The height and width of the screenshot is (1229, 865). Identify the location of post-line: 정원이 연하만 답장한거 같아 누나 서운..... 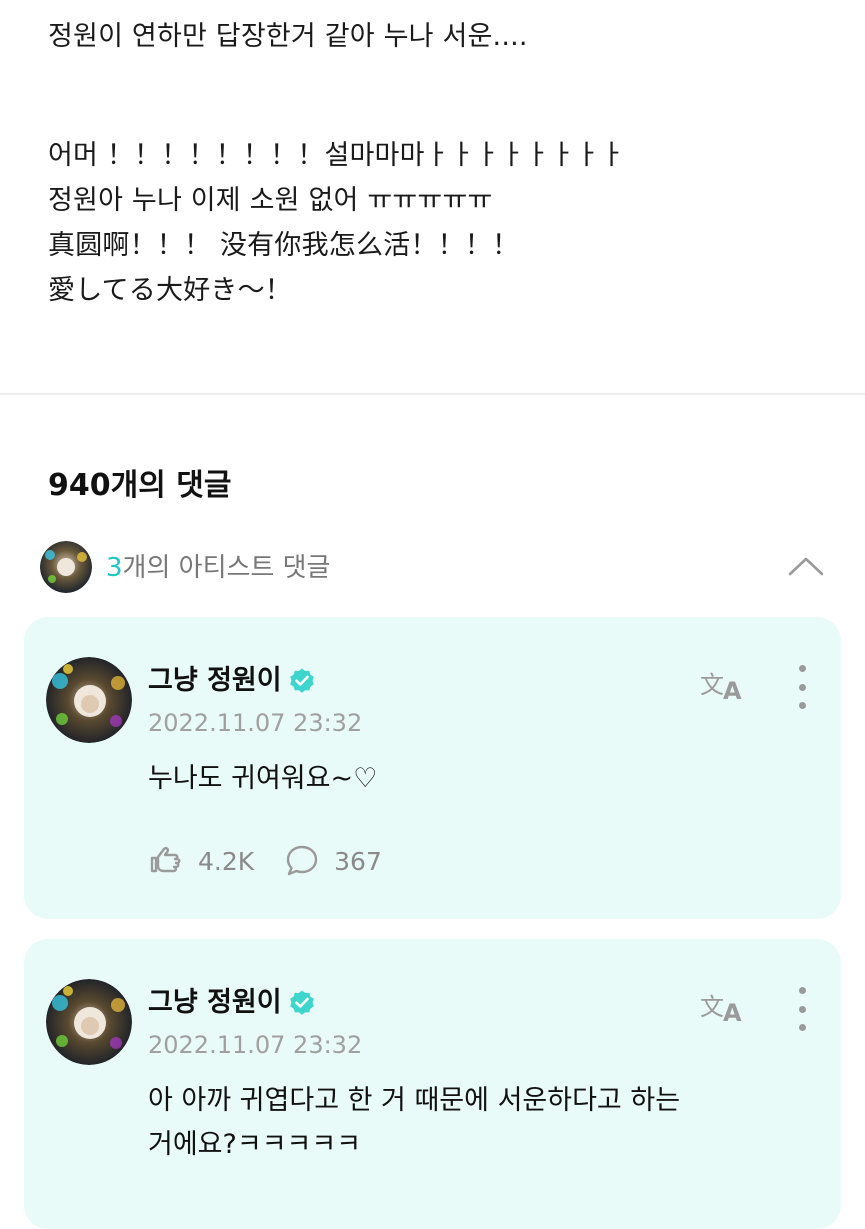
(288, 36).